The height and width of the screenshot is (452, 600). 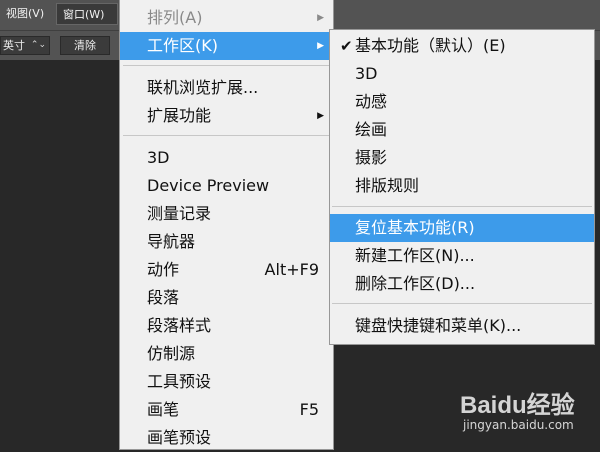 I want to click on watermark-url: jingyan.baidu.com, so click(x=518, y=425).